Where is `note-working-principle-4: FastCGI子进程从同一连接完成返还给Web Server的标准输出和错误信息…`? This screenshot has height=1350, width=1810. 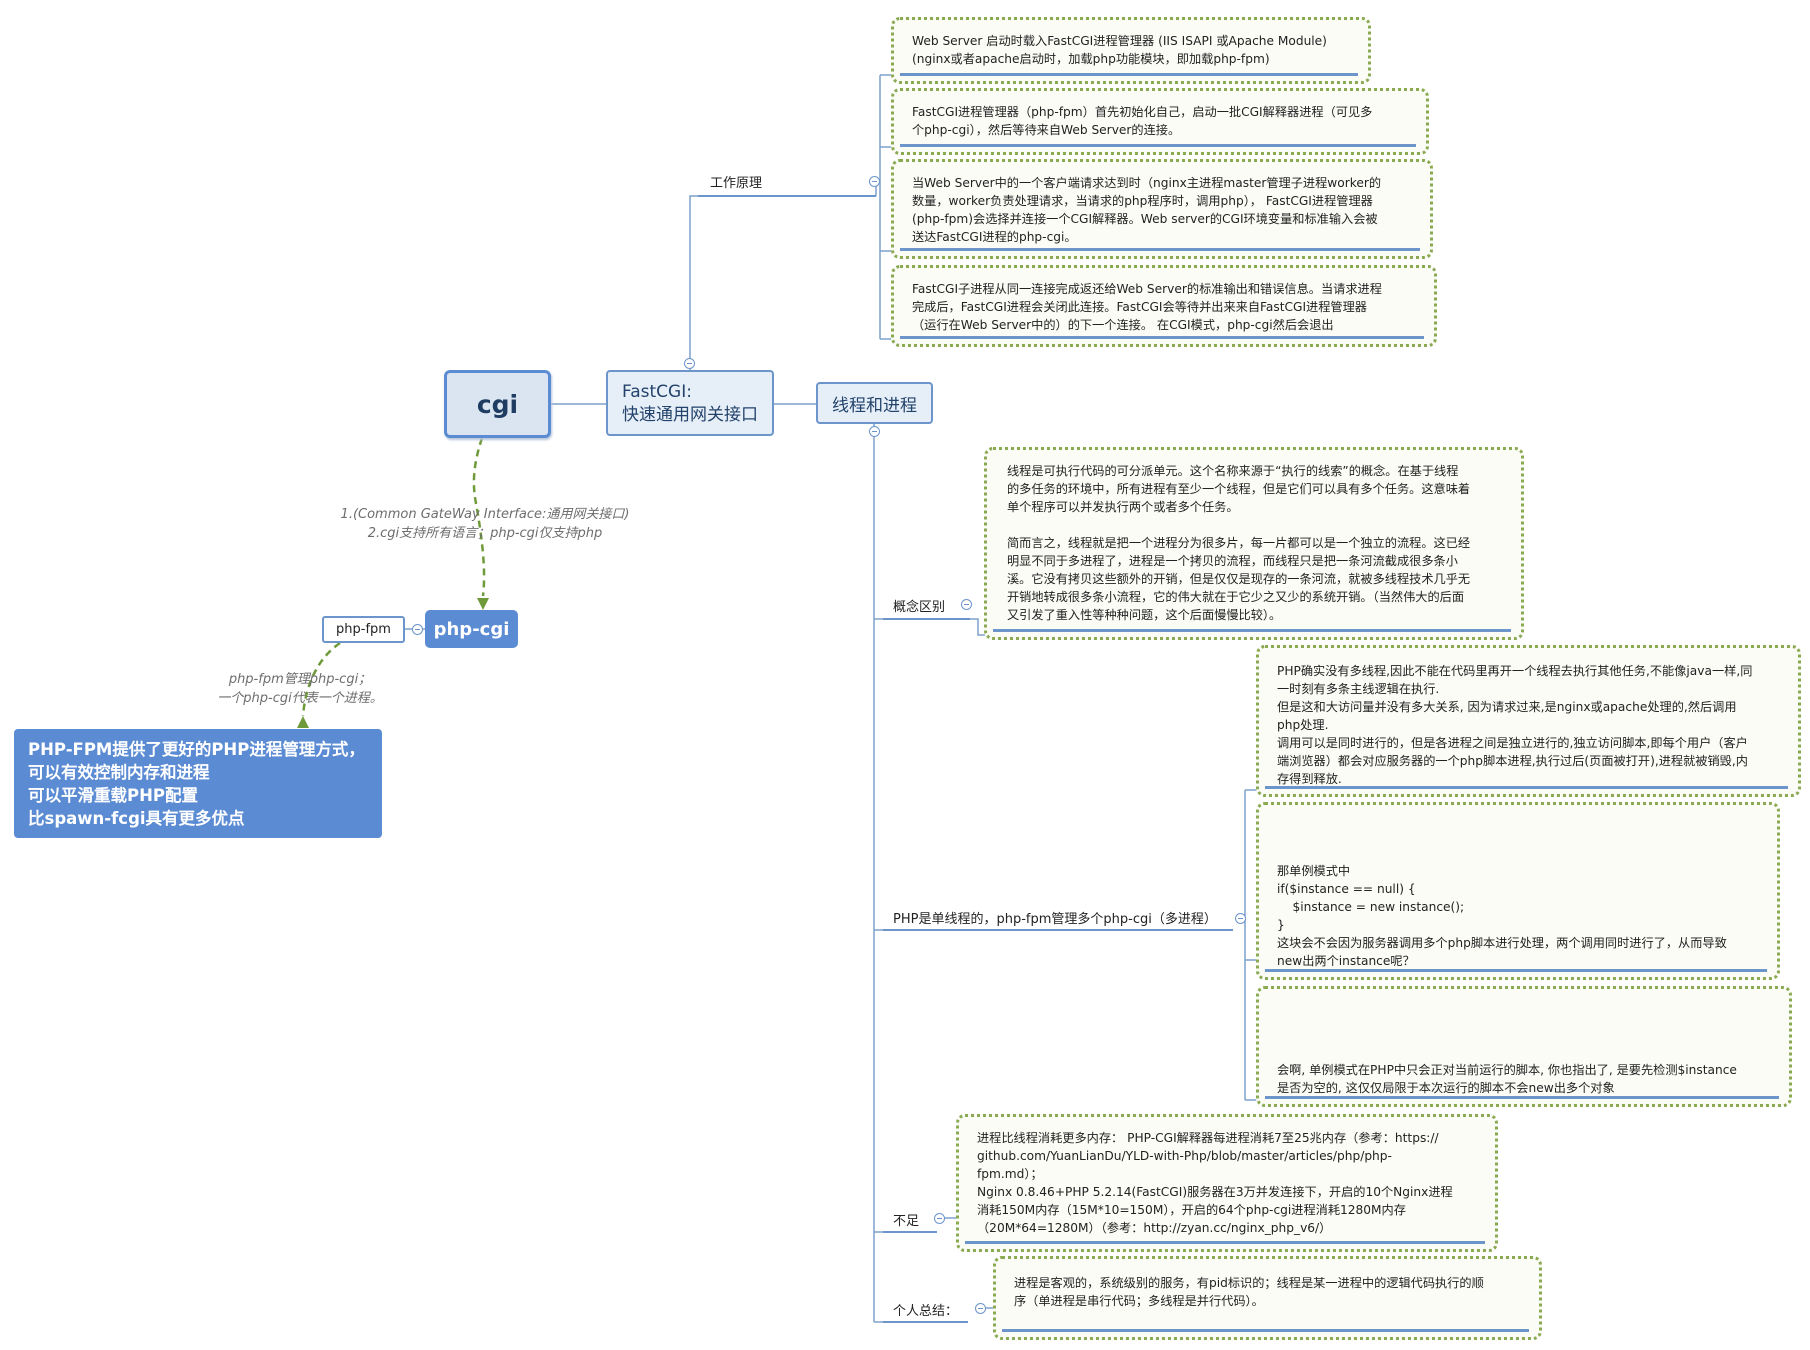
note-working-principle-4: FastCGI子进程从同一连接完成返还给Web Server的标准输出和错误信息… is located at coordinates (1164, 306).